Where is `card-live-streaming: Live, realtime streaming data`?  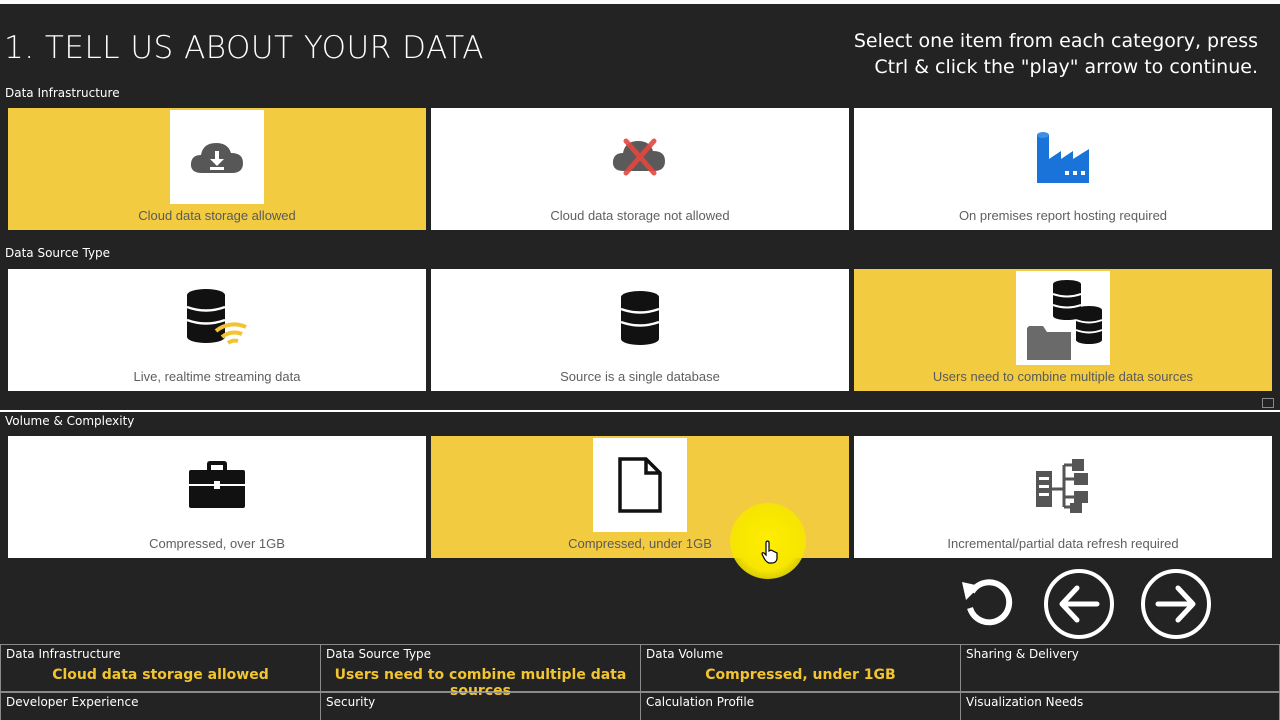 card-live-streaming: Live, realtime streaming data is located at coordinates (217, 330).